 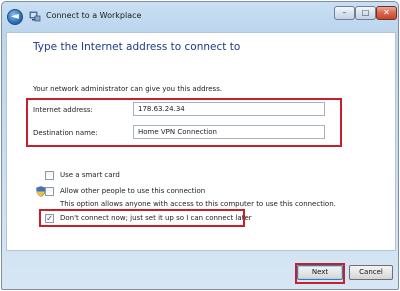 I want to click on title-bar: ◄ Connect to a Workplace – □ ✕, so click(x=200, y=17).